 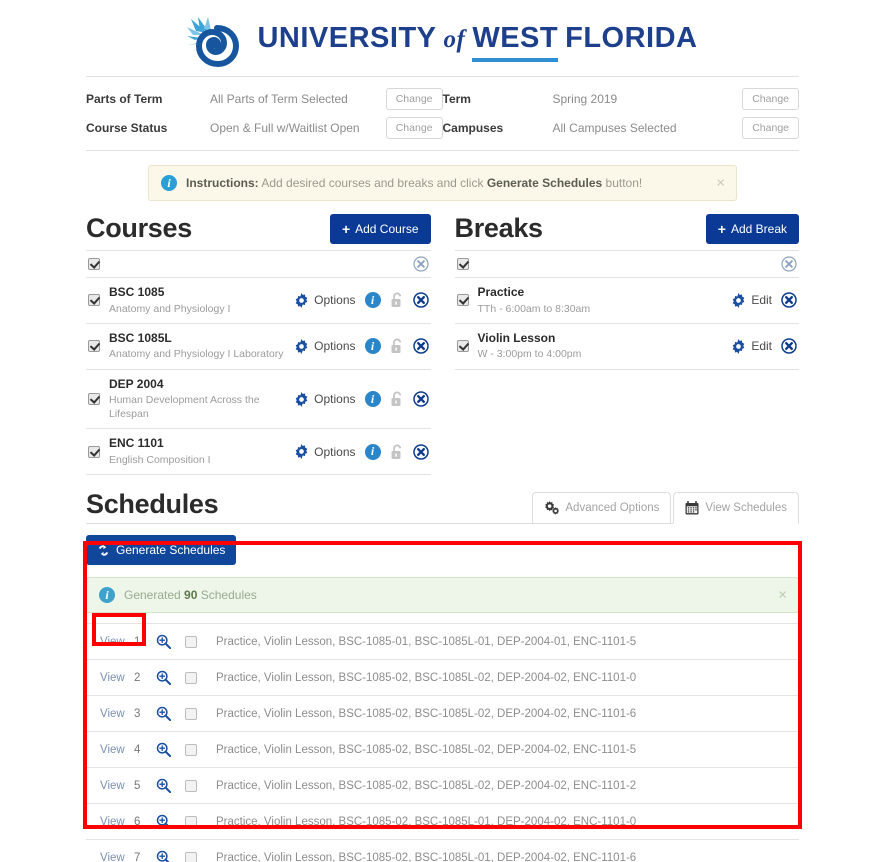 I want to click on site-header: UNIVERSITY of WEST FLORIDA, so click(x=442, y=38).